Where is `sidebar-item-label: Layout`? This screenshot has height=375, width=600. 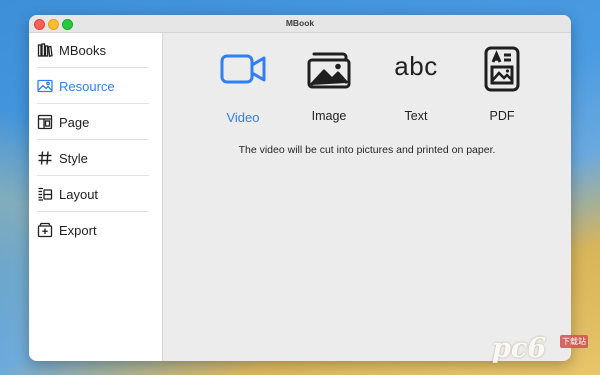
sidebar-item-label: Layout is located at coordinates (79, 194).